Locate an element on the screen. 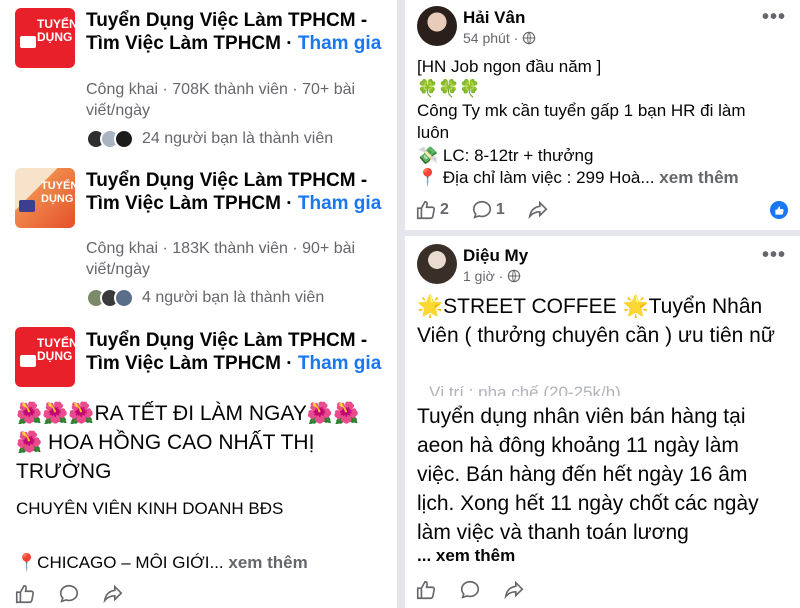 The image size is (800, 608). like-button: 2 is located at coordinates (432, 210).